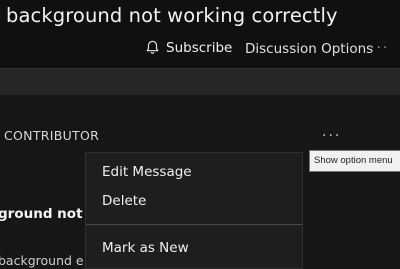 The width and height of the screenshot is (400, 269). What do you see at coordinates (194, 224) in the screenshot?
I see `menu-divider` at bounding box center [194, 224].